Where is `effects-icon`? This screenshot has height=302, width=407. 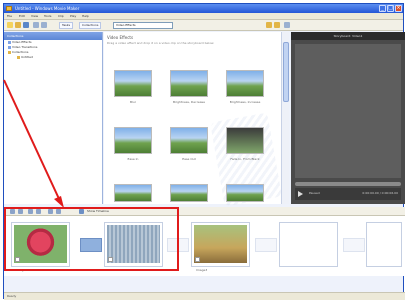 effects-icon is located at coordinates (9, 42).